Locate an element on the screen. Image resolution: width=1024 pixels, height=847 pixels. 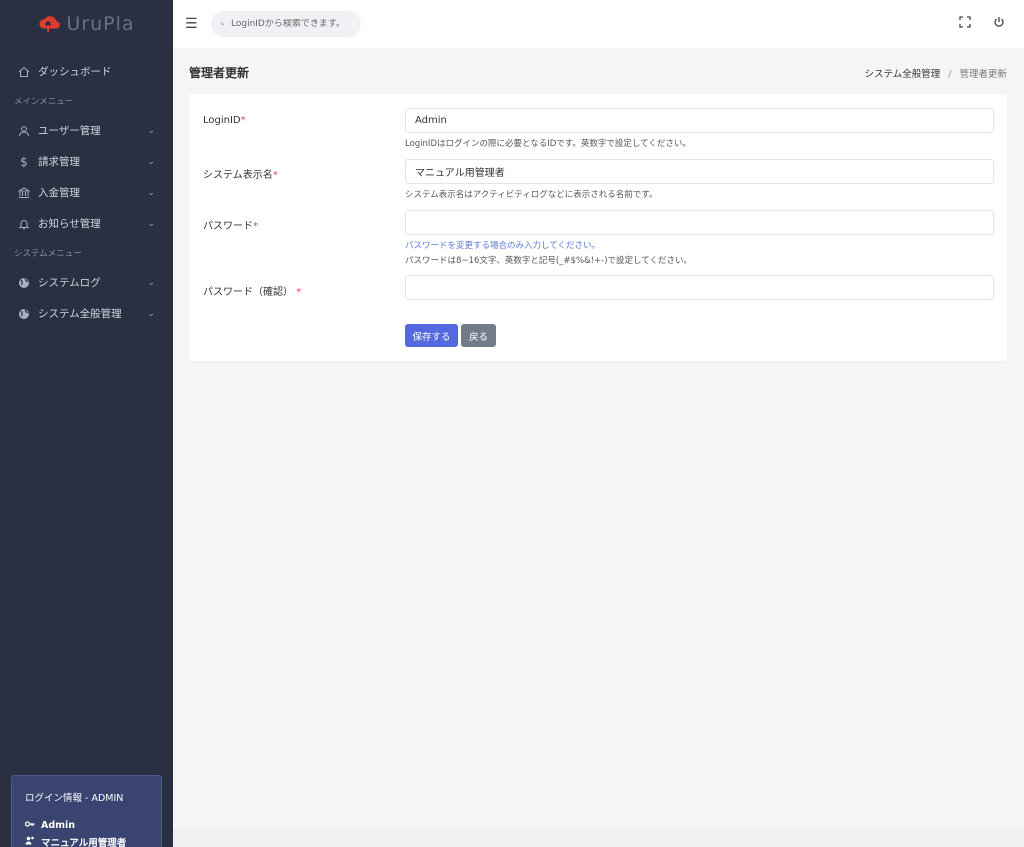
sidebar-item-label: システム全般管理 is located at coordinates (80, 314).